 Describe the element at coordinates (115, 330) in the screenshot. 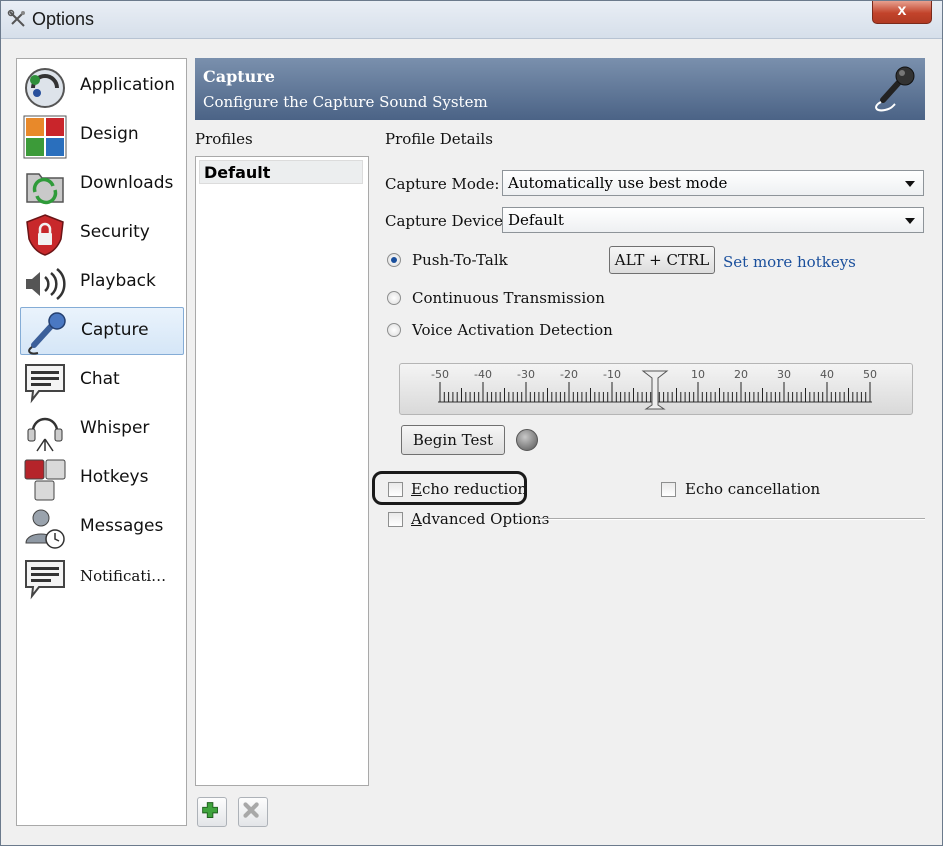

I see `sidebar-item-label: Capture` at that location.